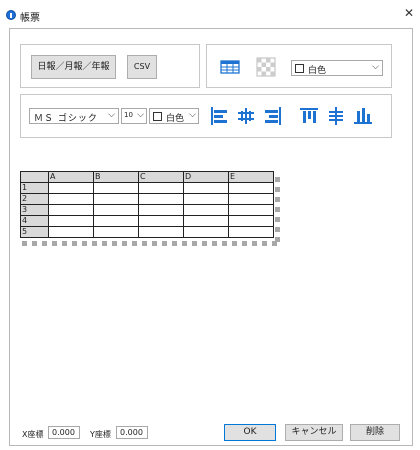  I want to click on column-header: A, so click(71, 177).